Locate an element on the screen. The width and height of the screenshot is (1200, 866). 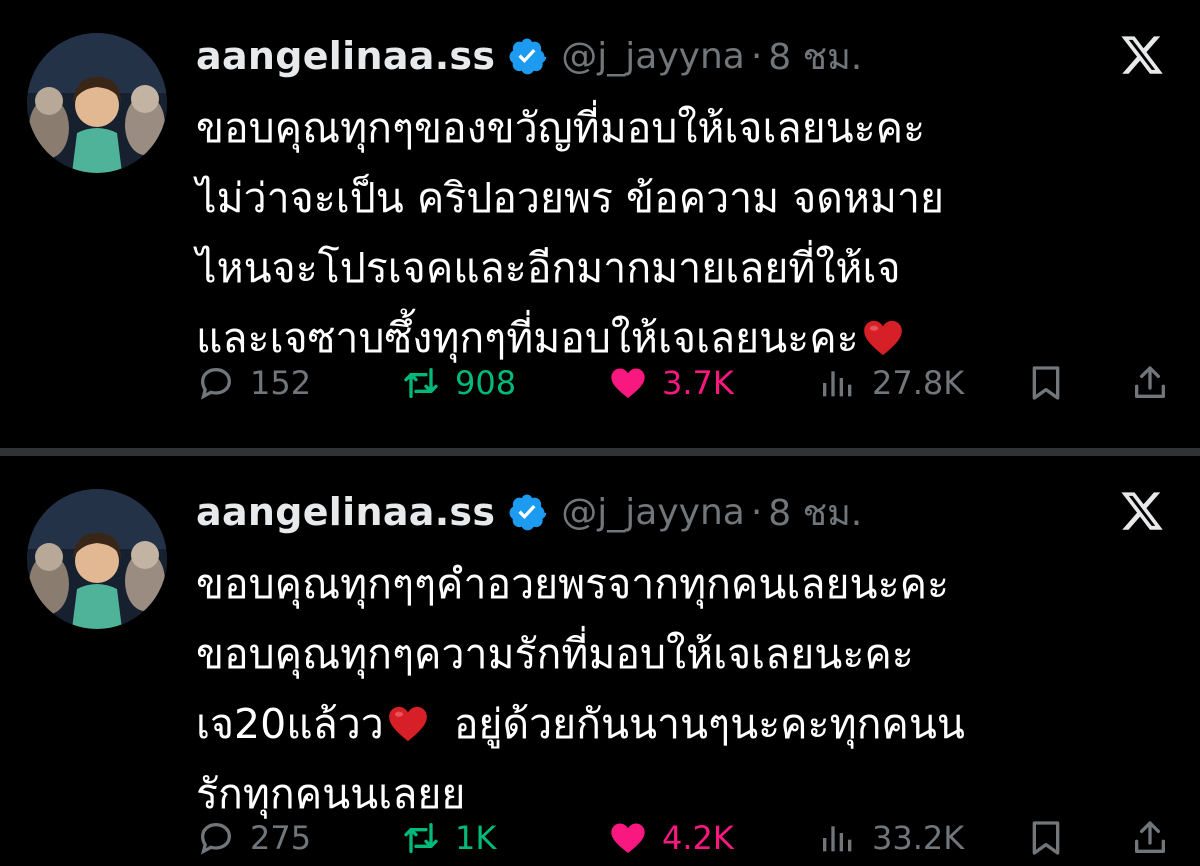
like-button: 4.2K is located at coordinates (671, 838).